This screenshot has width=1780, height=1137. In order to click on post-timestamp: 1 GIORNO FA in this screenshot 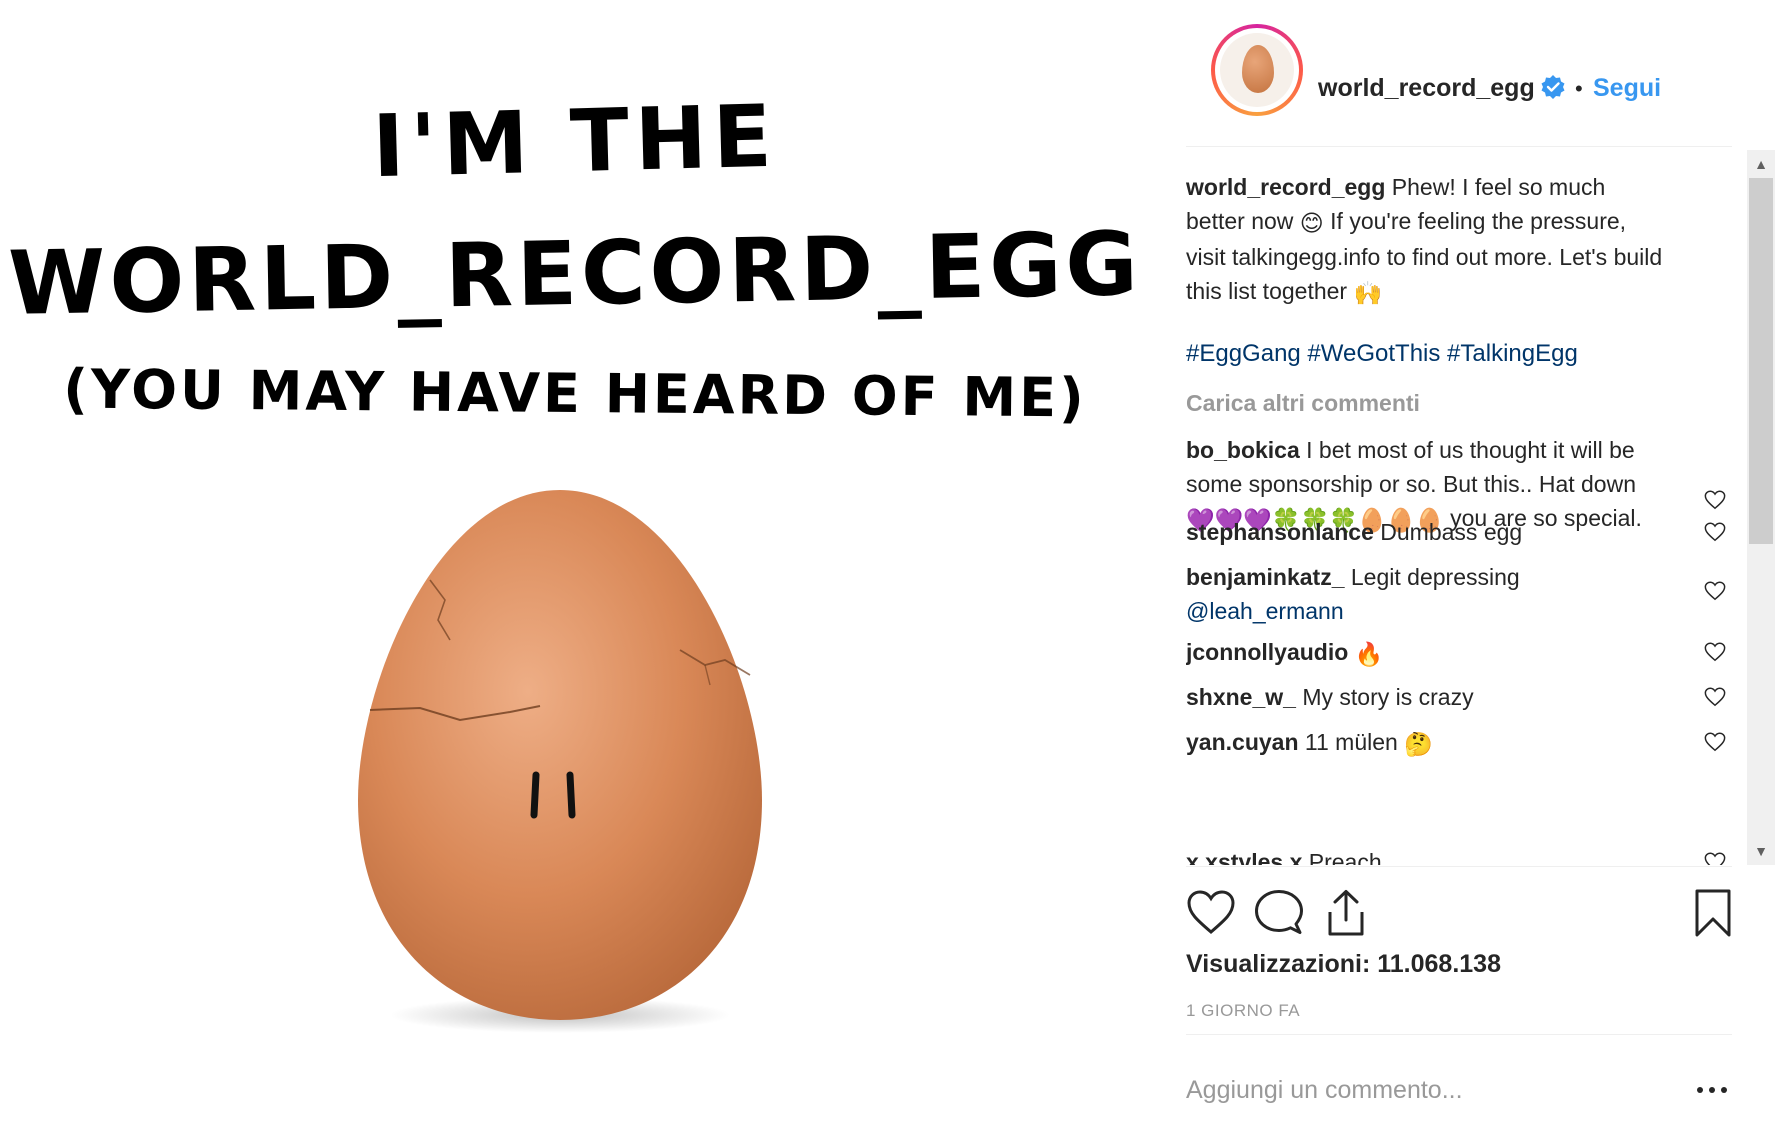, I will do `click(1243, 1011)`.